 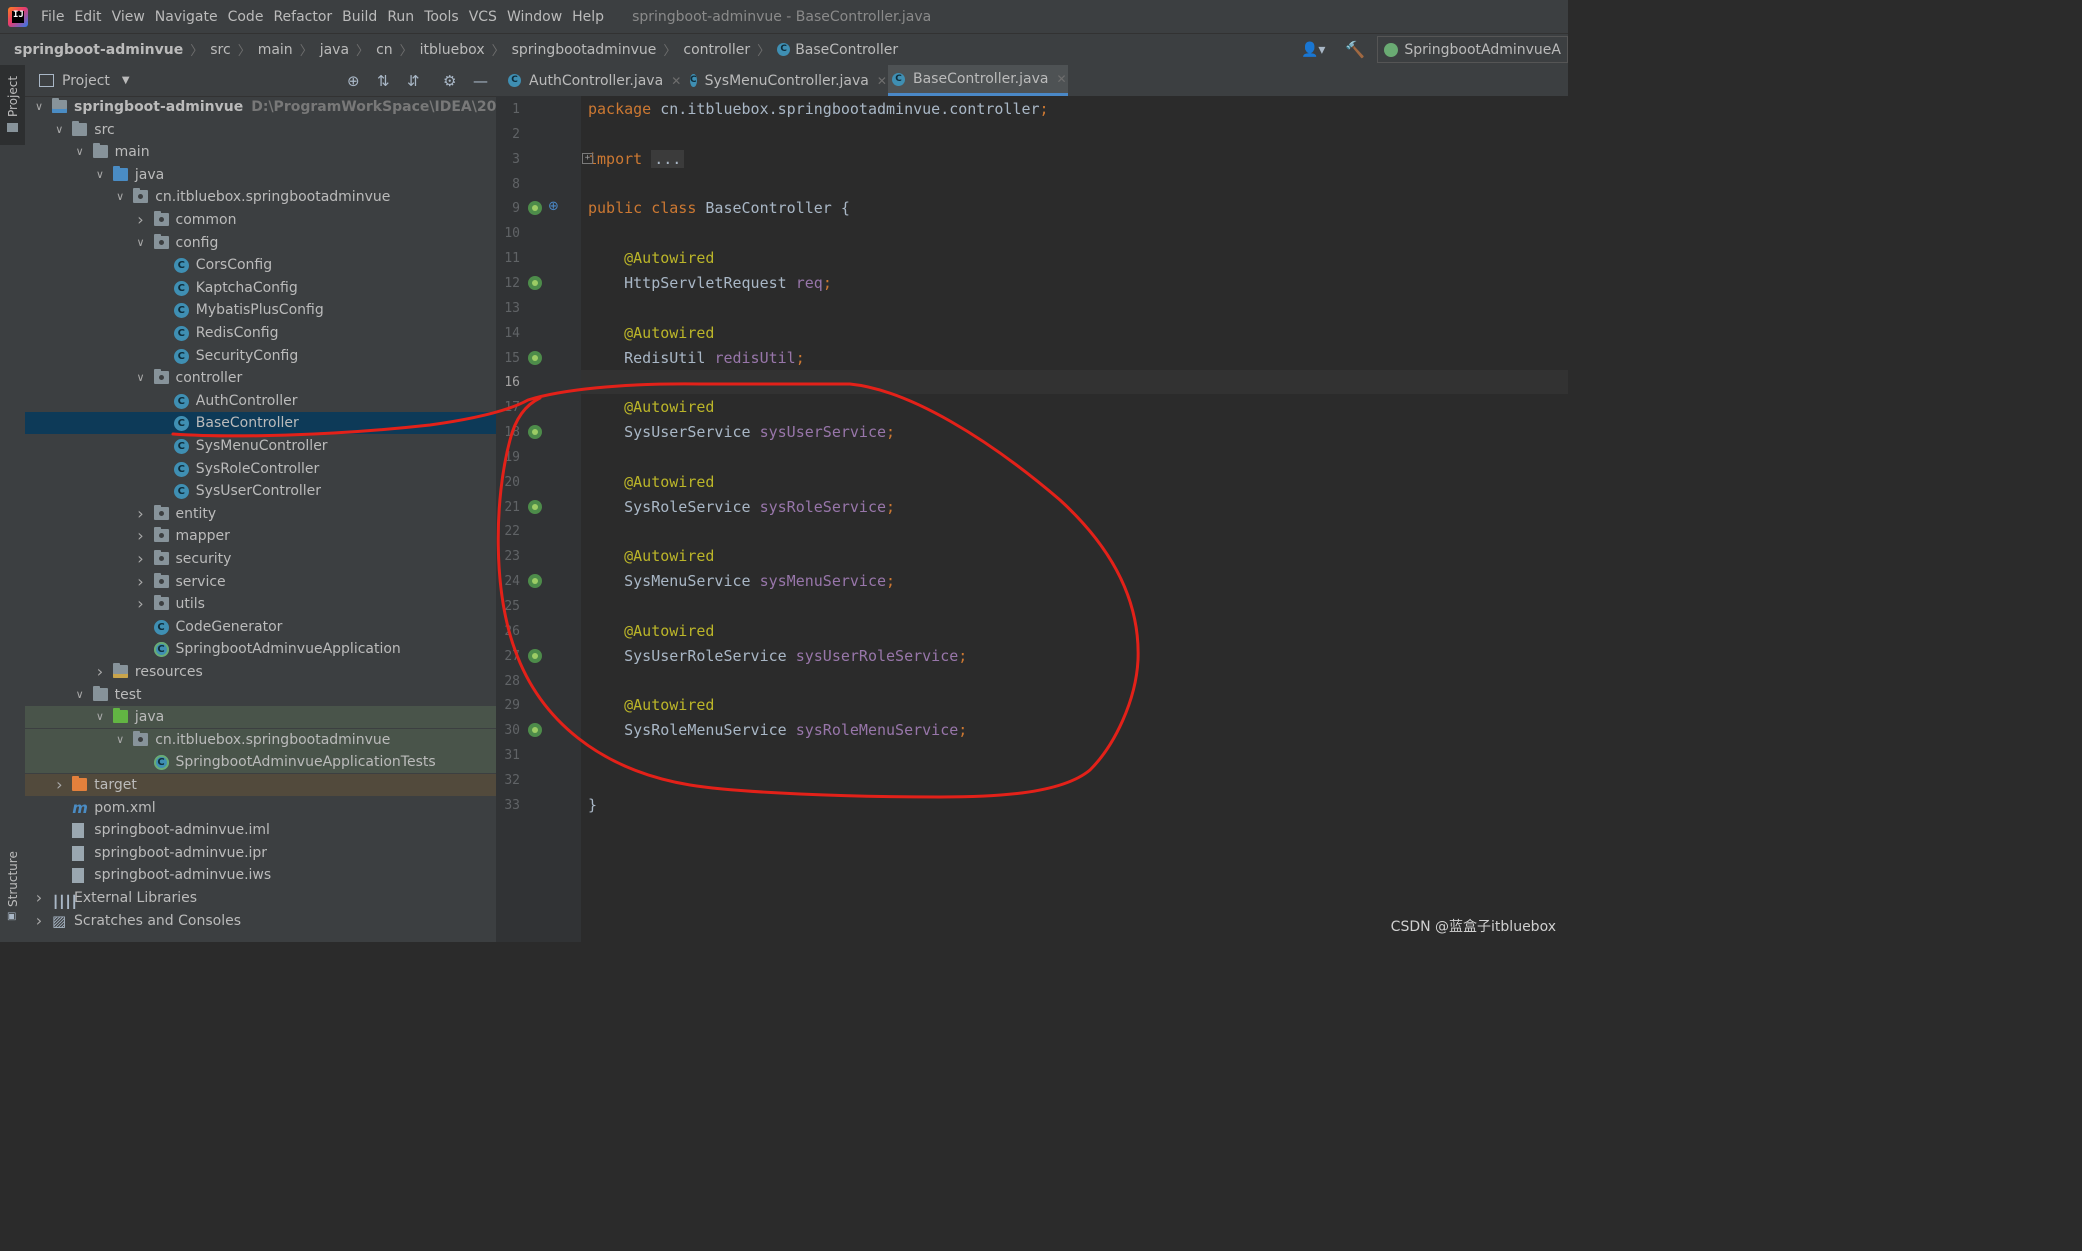 What do you see at coordinates (260, 423) in the screenshot?
I see `tree-row: C BaseController` at bounding box center [260, 423].